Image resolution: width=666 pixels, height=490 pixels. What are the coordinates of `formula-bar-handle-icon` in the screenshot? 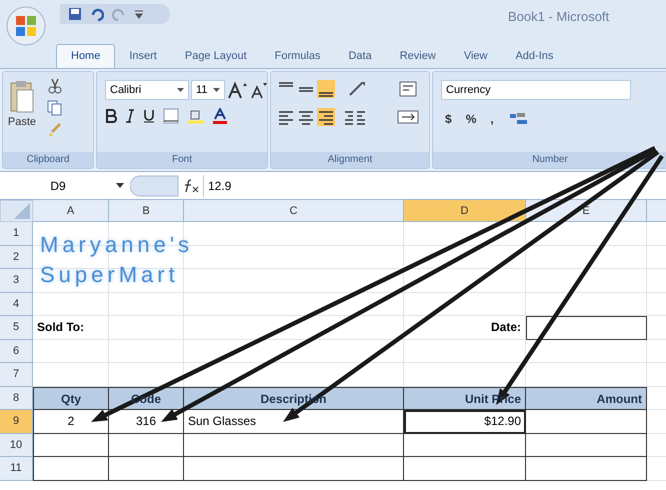 It's located at (155, 185).